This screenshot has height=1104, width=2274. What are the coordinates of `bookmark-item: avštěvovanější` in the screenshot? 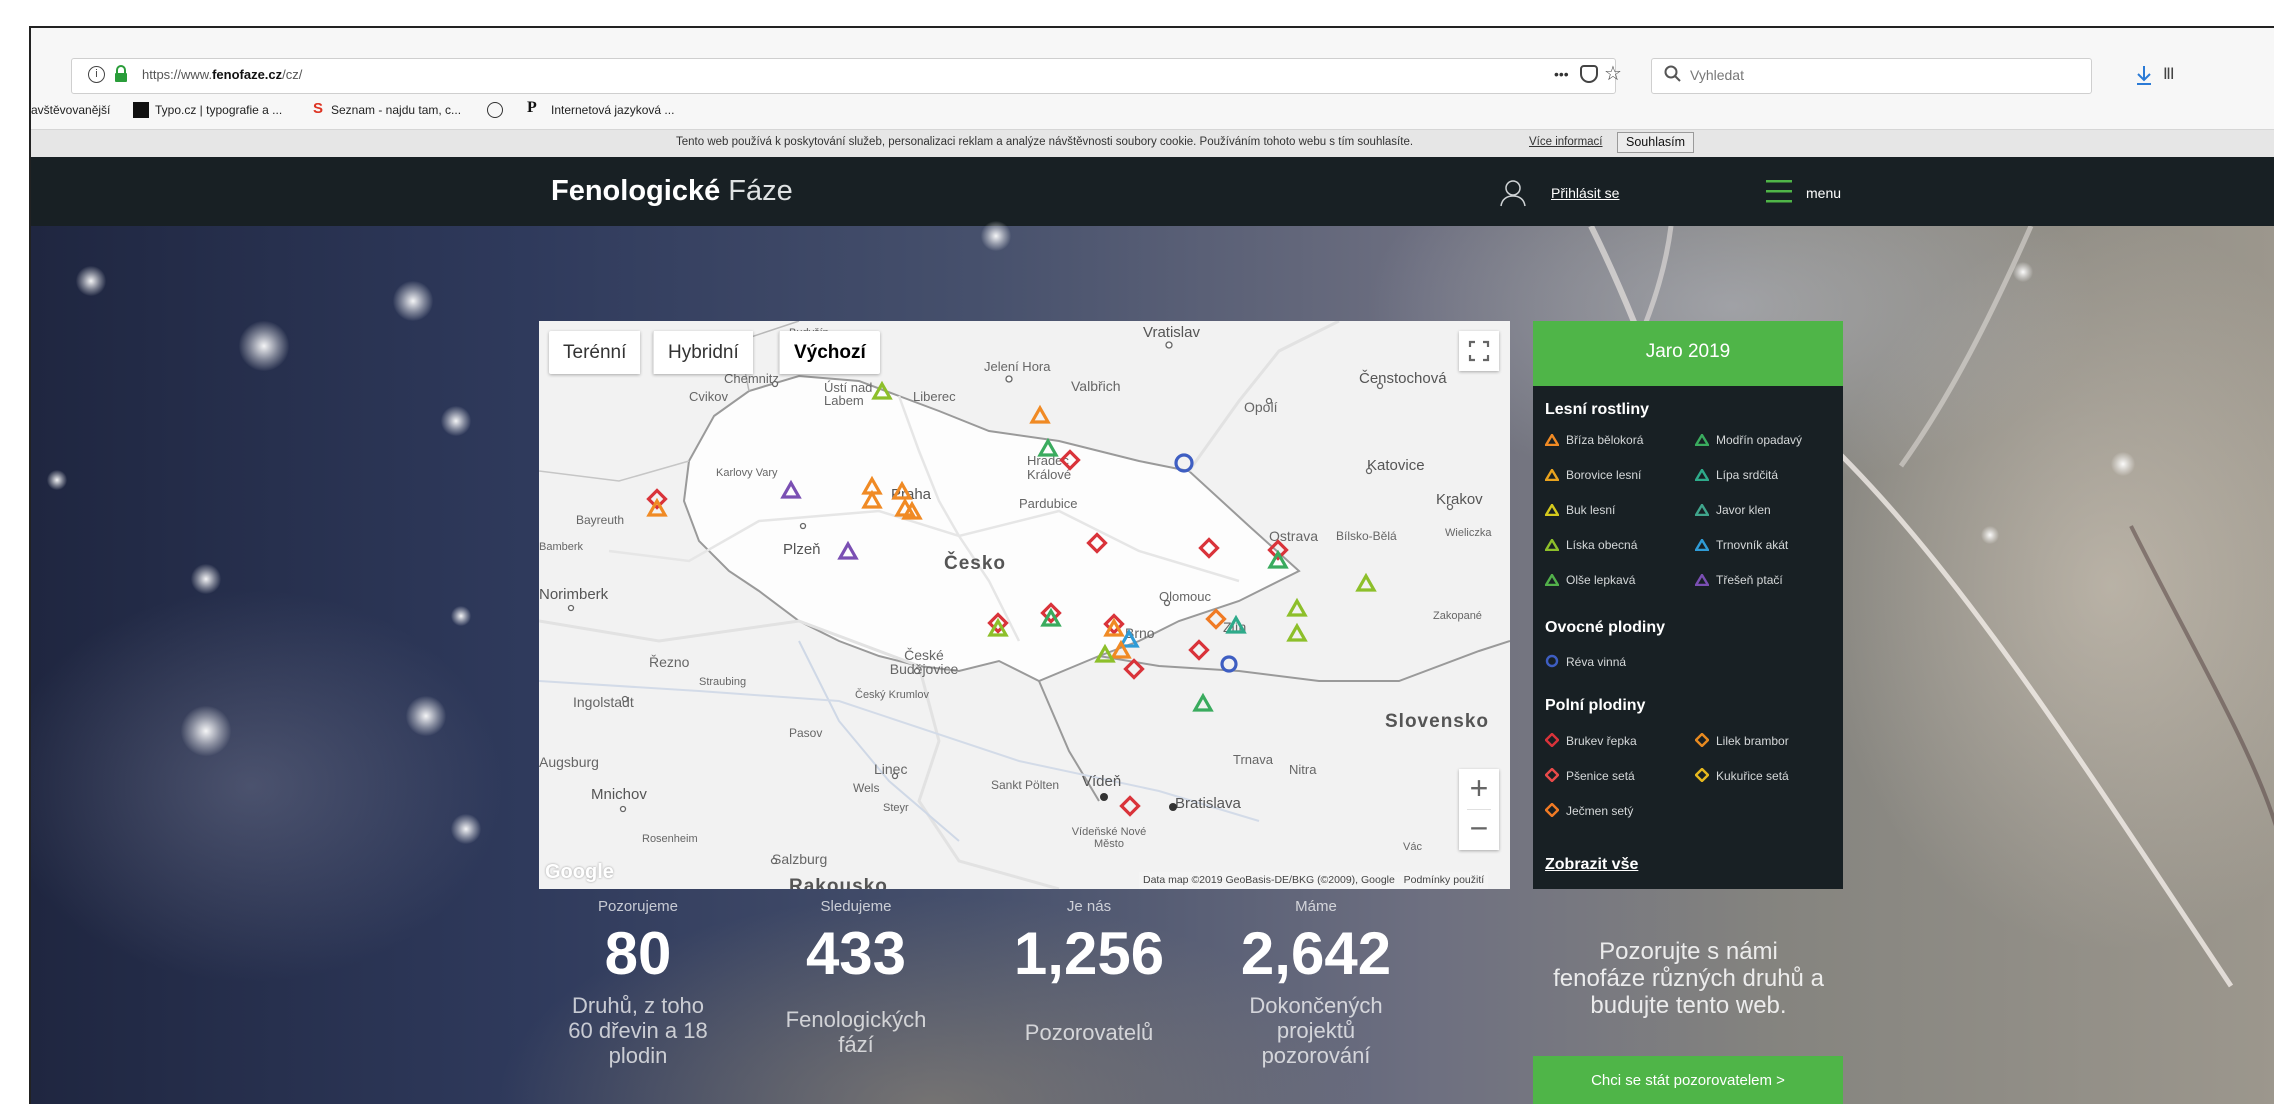 It's located at (70, 110).